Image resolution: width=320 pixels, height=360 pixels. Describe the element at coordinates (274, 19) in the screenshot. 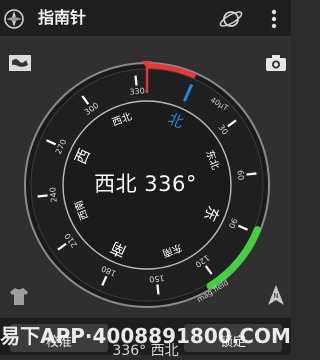

I see `overflow-menu-icon` at that location.